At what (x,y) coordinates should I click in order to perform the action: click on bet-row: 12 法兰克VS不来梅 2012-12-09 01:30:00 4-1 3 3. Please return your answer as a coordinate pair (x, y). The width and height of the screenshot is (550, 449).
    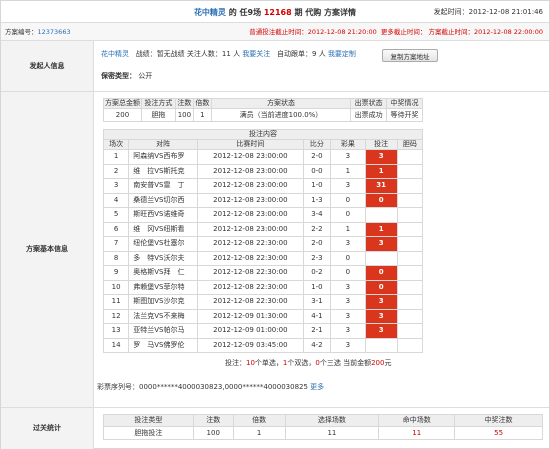
    Looking at the image, I should click on (263, 316).